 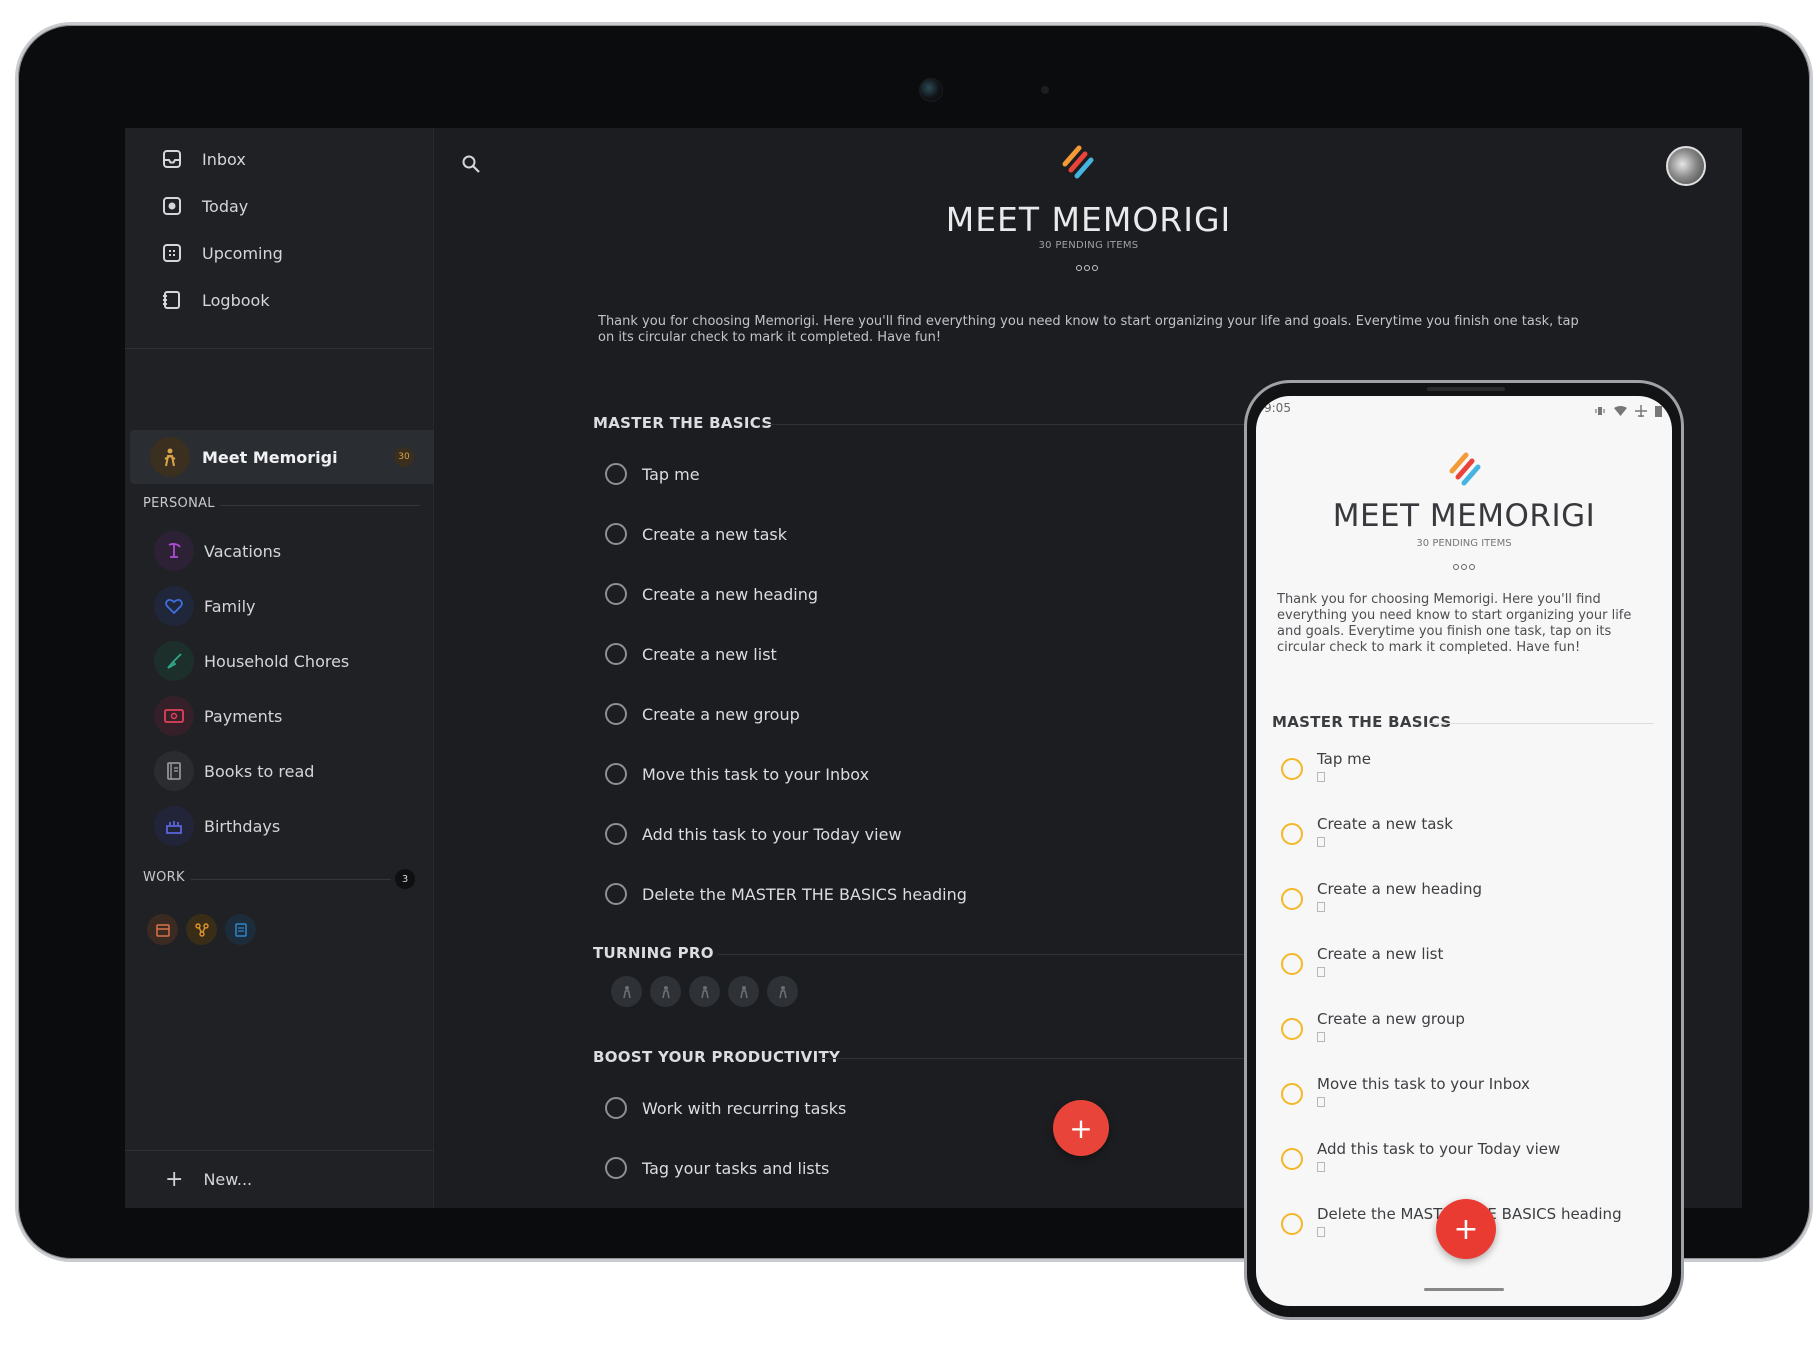 What do you see at coordinates (1641, 411) in the screenshot?
I see `airplane-icon` at bounding box center [1641, 411].